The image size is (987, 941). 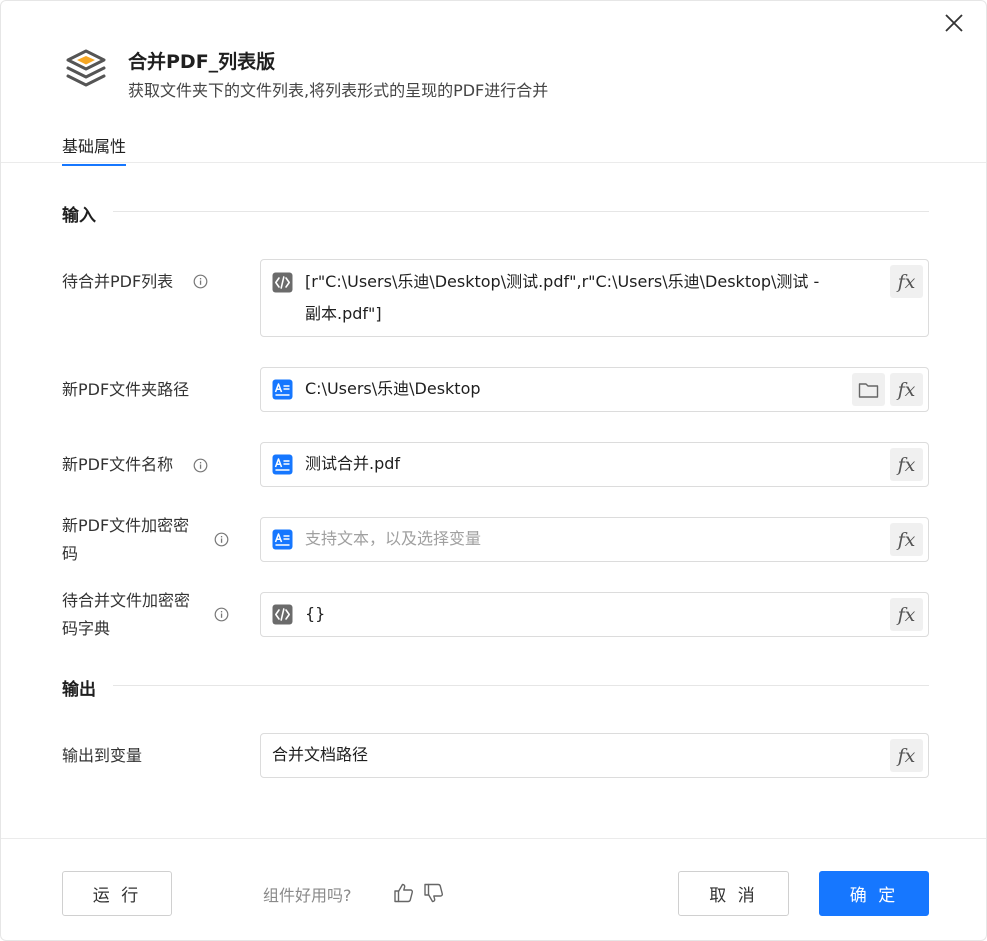 What do you see at coordinates (102, 755) in the screenshot?
I see `field-label-output-var: 输出到变量` at bounding box center [102, 755].